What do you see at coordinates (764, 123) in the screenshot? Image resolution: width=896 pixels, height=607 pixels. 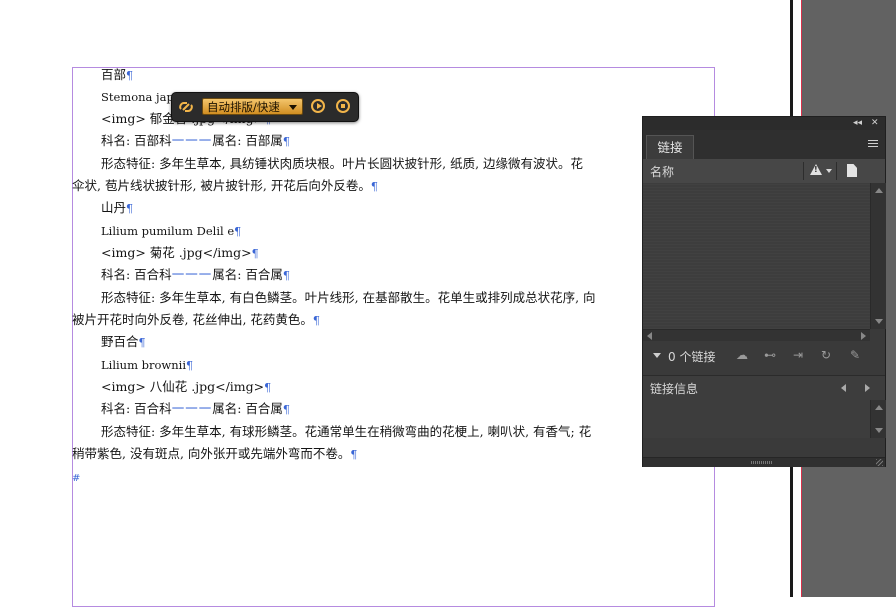 I see `panel-titlebar: ◂◂ ✕` at bounding box center [764, 123].